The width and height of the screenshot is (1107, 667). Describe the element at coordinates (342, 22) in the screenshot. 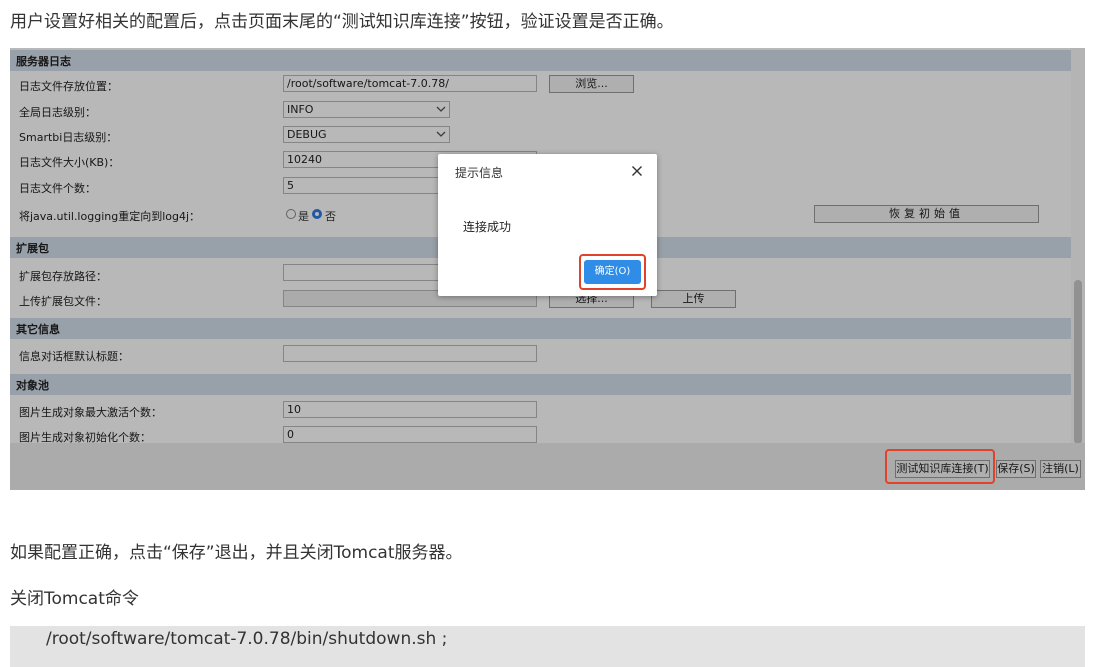

I see `intro-paragraph: 用户设置好相关的配置后，点击页面末尾的“测试知识库连接”按钮，验证设置是否正确。` at that location.